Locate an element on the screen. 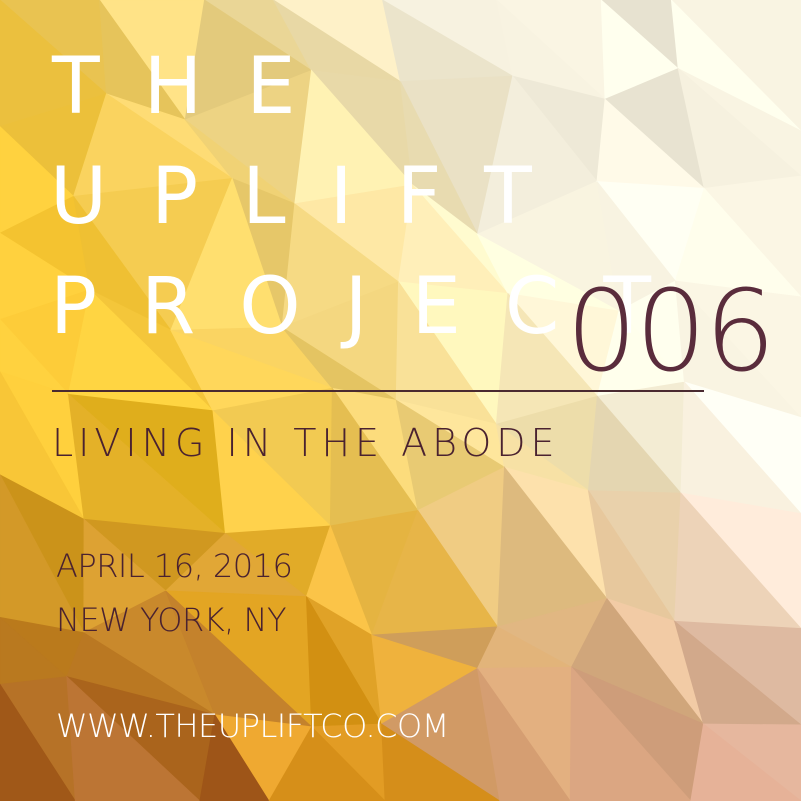 This screenshot has width=801, height=801. event-subtitle: LIVING IN THE ABODE is located at coordinates (306, 443).